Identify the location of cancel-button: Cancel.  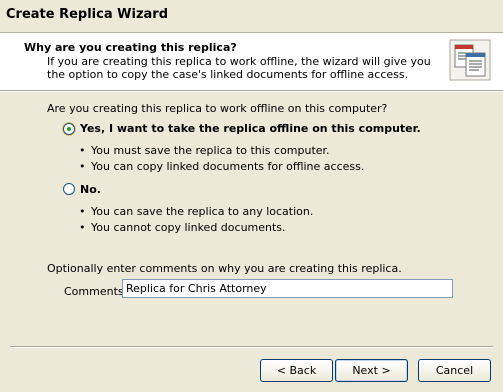
(454, 370).